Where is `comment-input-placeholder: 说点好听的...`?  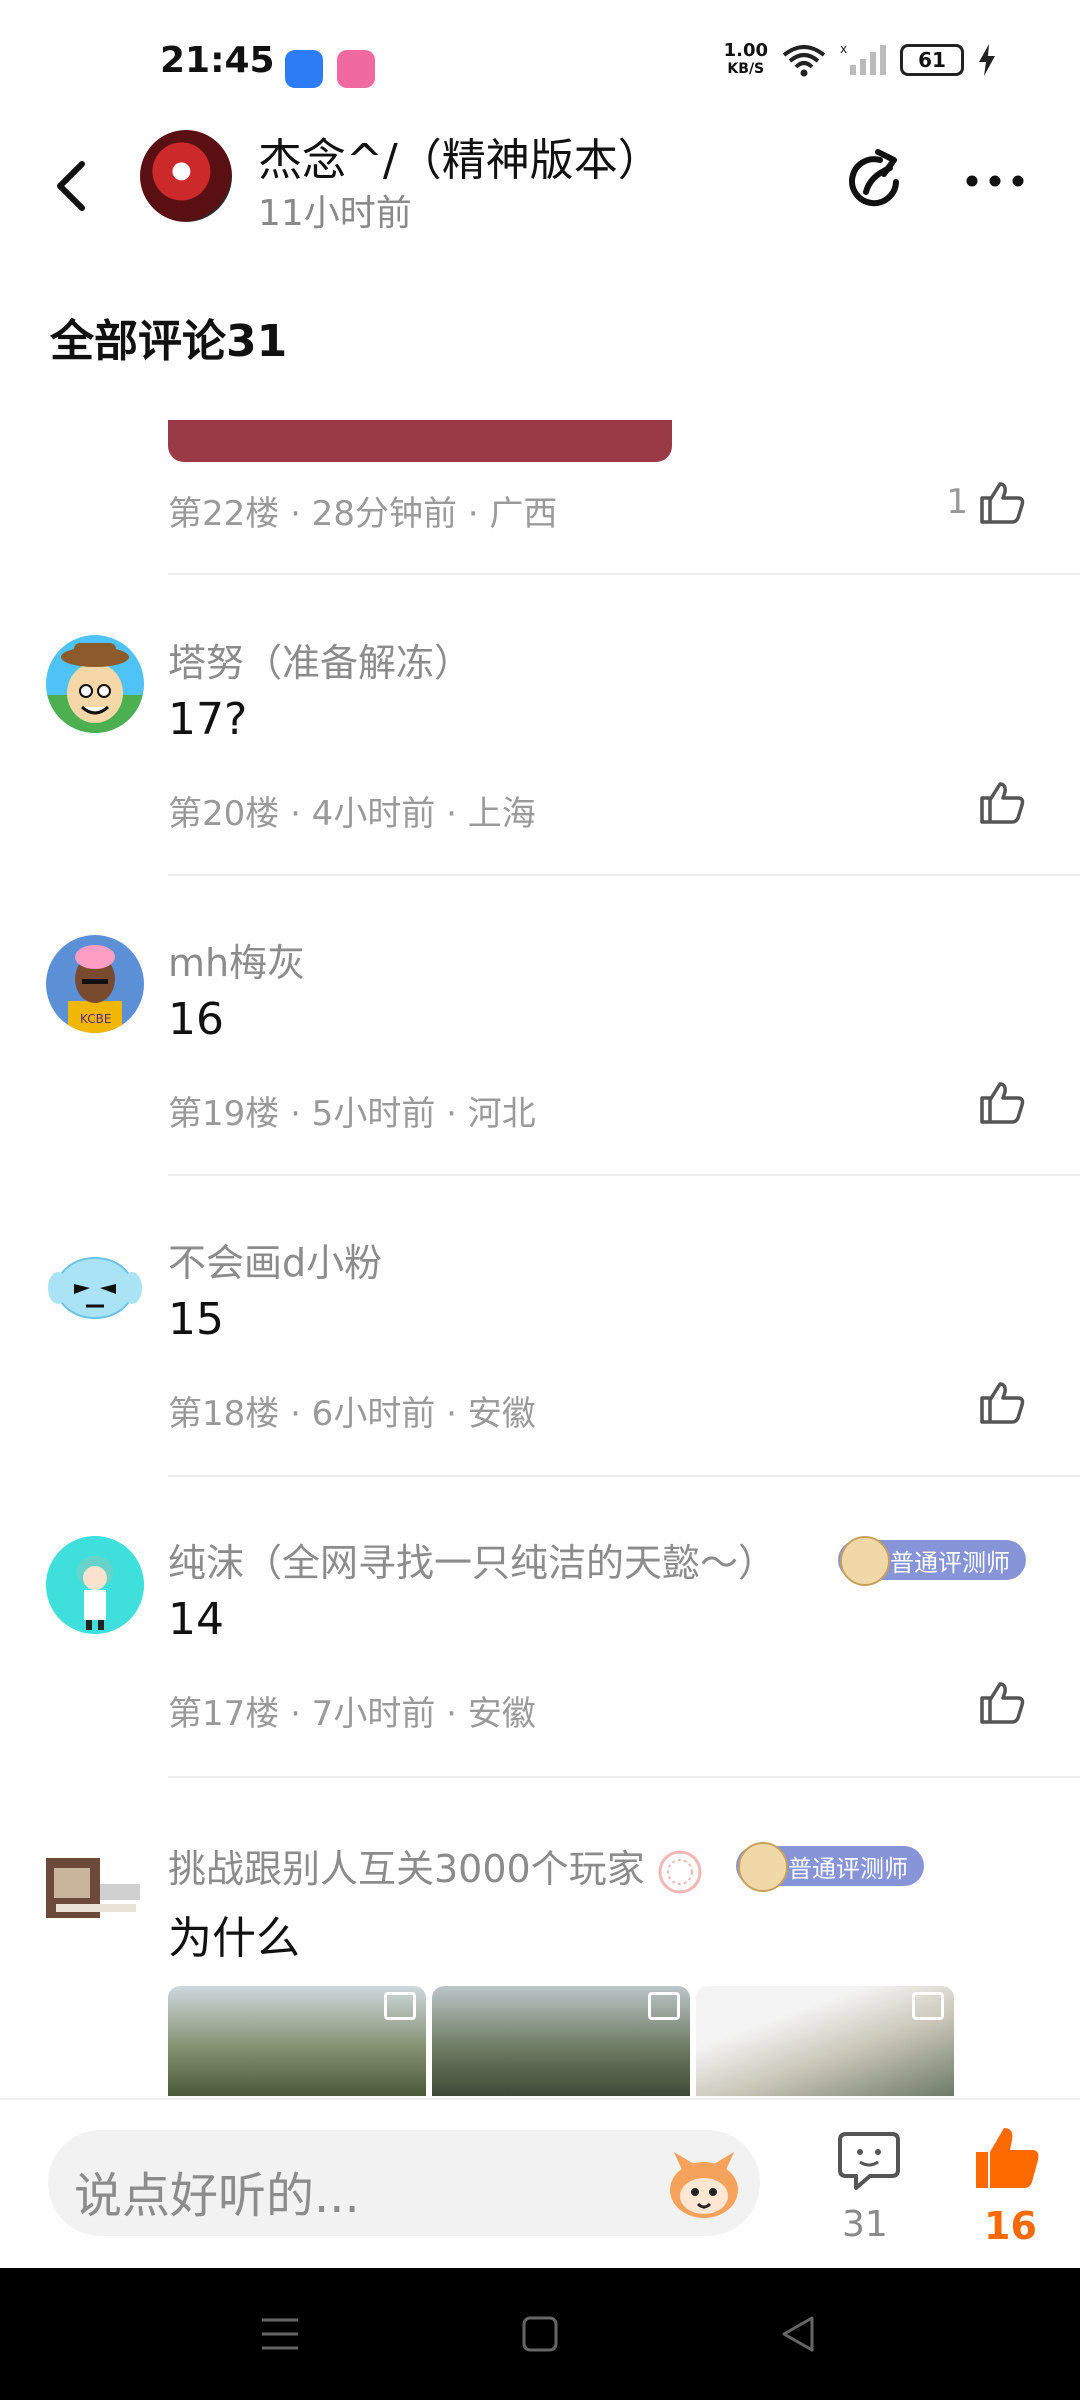 comment-input-placeholder: 说点好听的... is located at coordinates (217, 2196).